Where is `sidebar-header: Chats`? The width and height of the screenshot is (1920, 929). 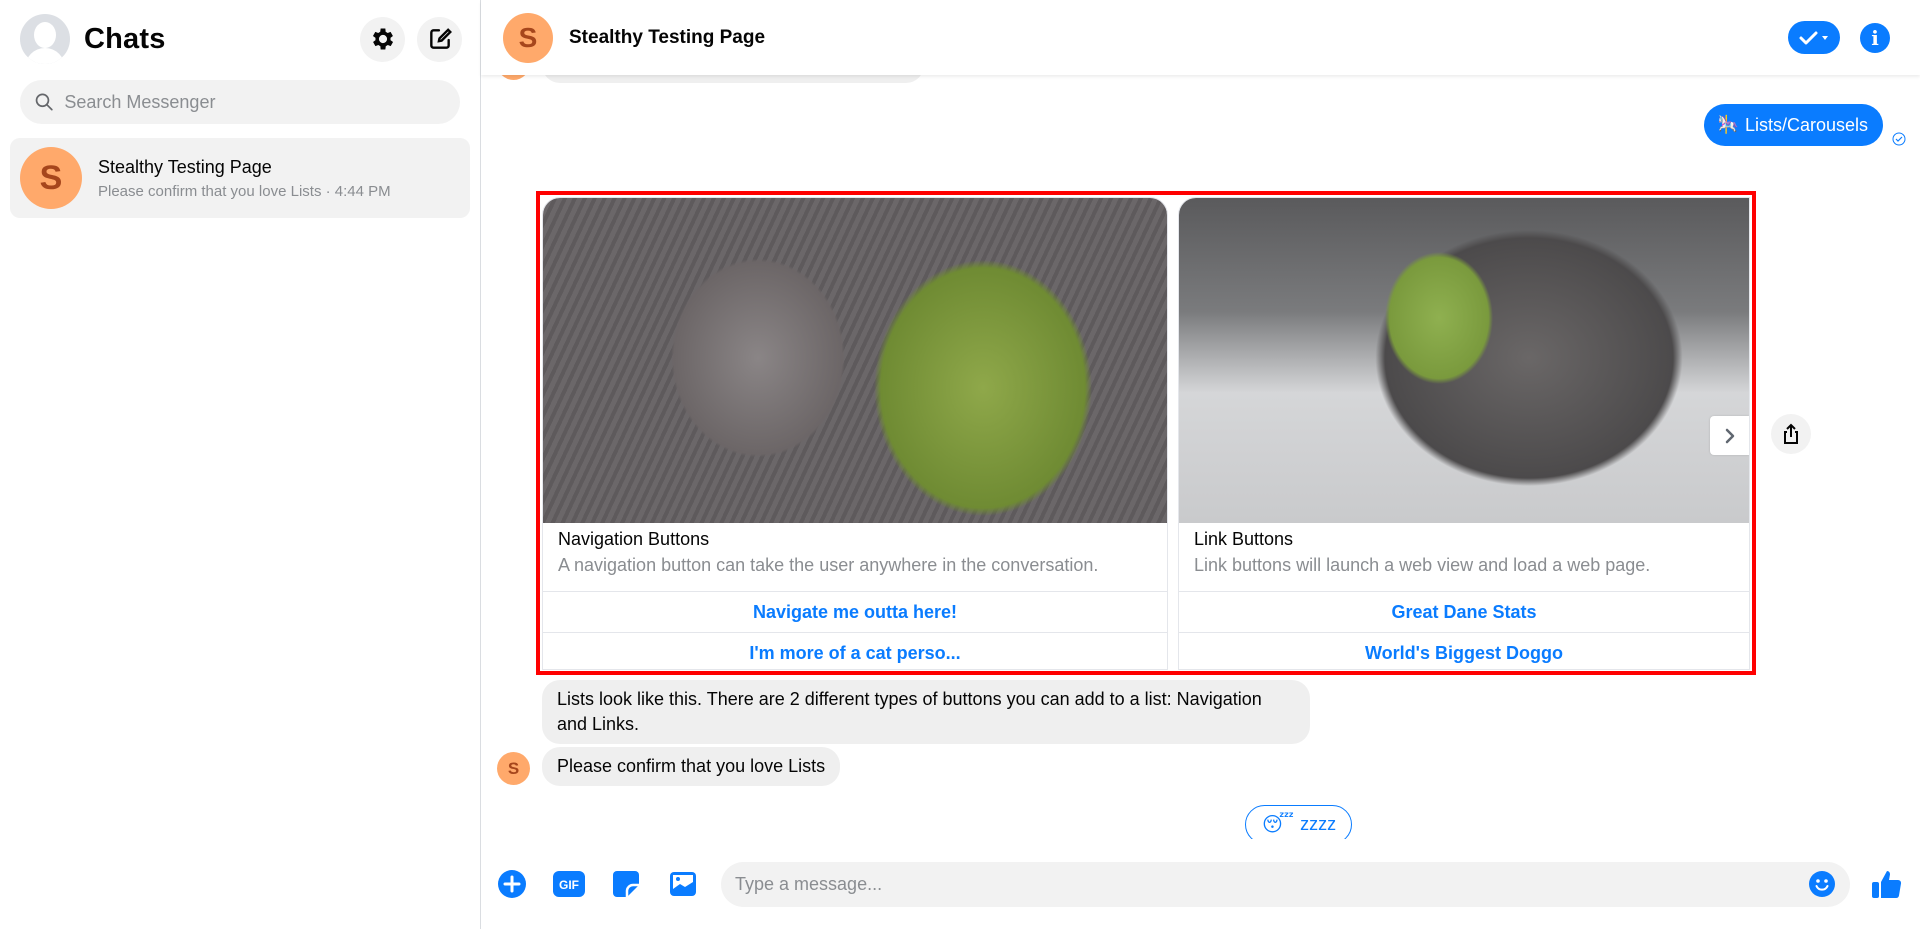
sidebar-header: Chats is located at coordinates (240, 39).